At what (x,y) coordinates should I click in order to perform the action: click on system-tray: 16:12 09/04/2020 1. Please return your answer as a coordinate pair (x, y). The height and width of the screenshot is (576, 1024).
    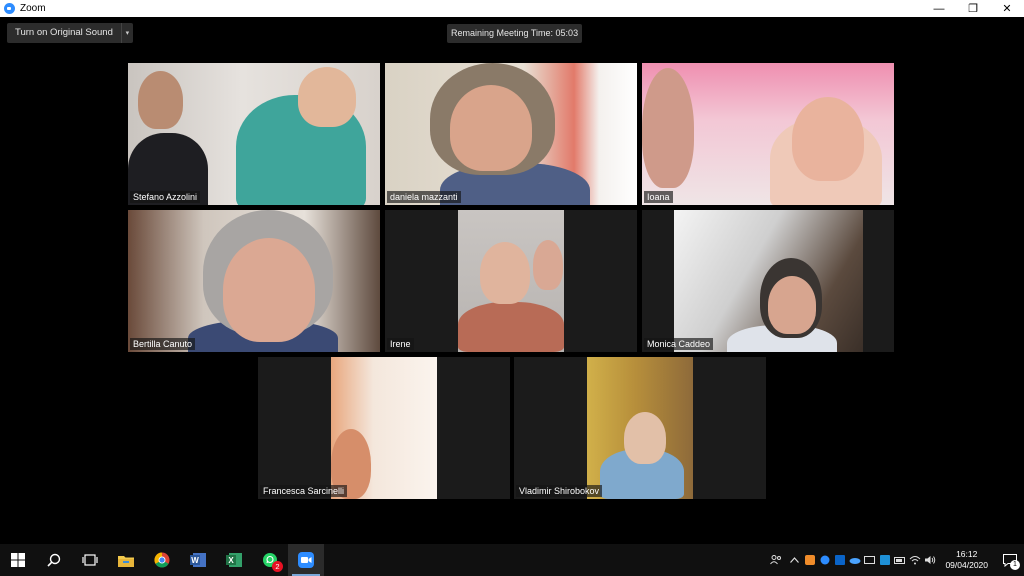
    Looking at the image, I should click on (894, 560).